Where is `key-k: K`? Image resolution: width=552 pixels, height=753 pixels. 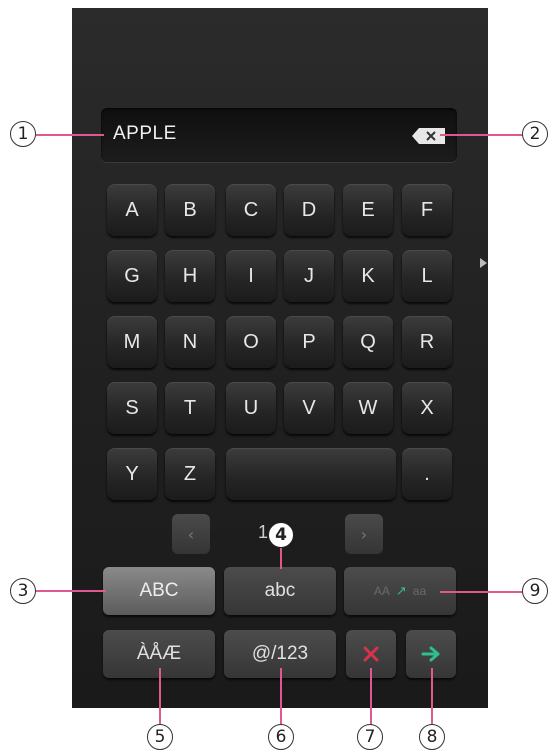
key-k: K is located at coordinates (368, 276).